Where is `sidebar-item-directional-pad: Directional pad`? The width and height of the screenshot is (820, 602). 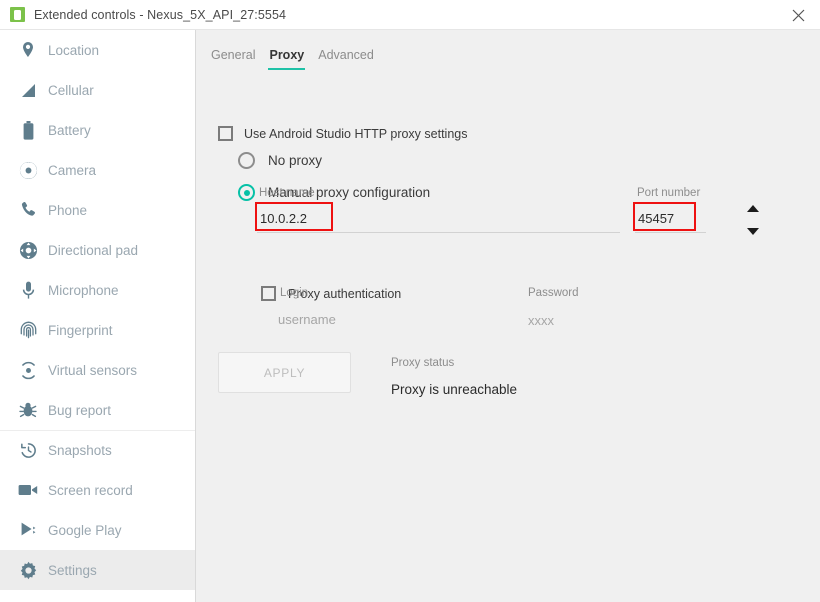
sidebar-item-directional-pad: Directional pad is located at coordinates (97, 250).